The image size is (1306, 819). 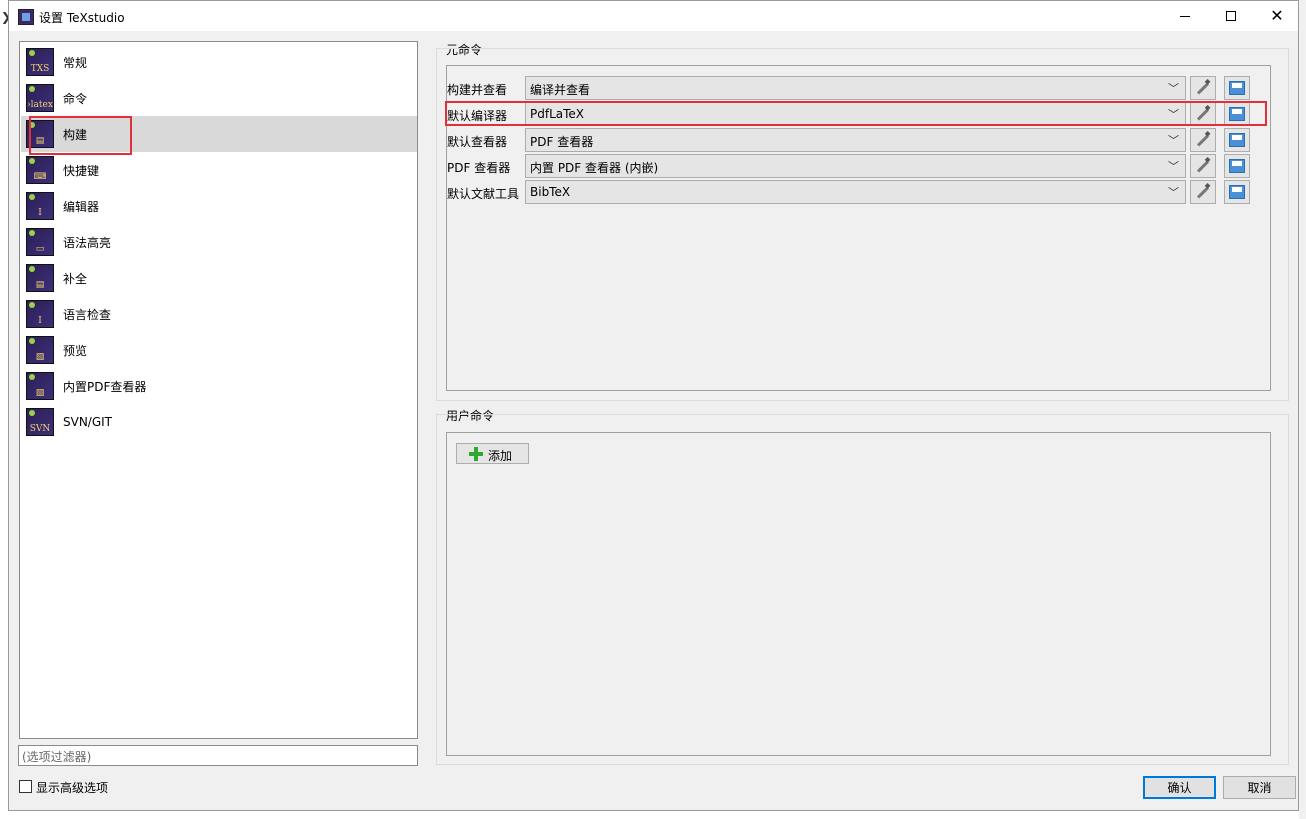 What do you see at coordinates (26, 17) in the screenshot?
I see `app-icon` at bounding box center [26, 17].